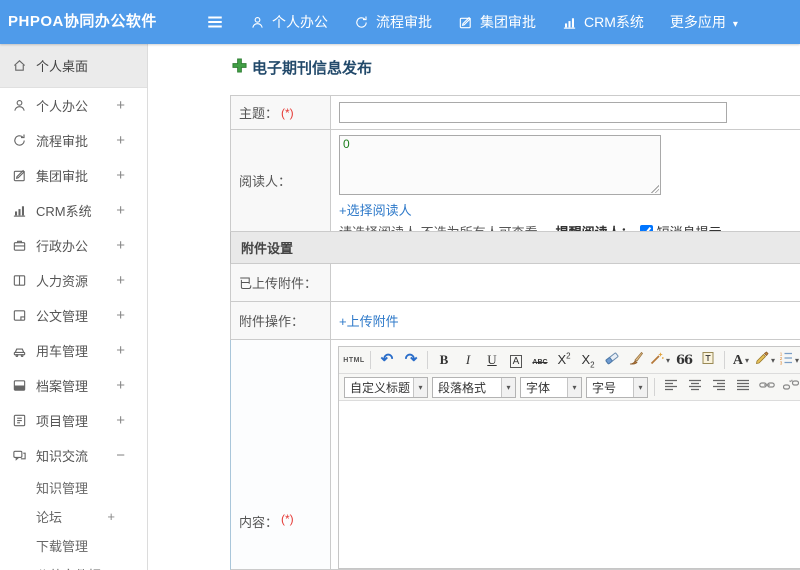 The image size is (800, 570). Describe the element at coordinates (120, 455) in the screenshot. I see `expand-toggle: −` at that location.